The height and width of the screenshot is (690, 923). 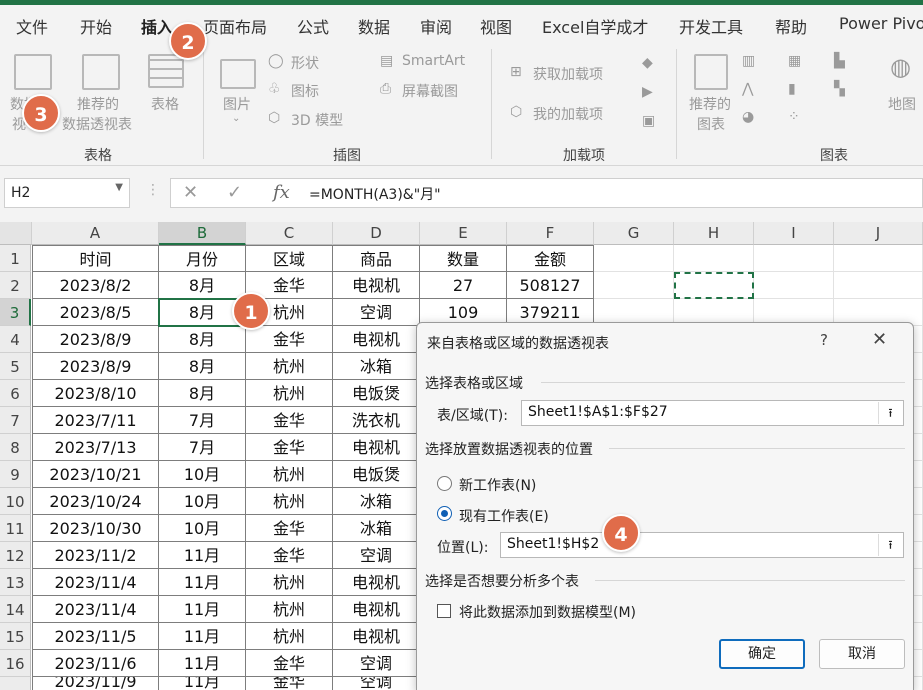 I want to click on recommended-pivot-icon, so click(x=101, y=72).